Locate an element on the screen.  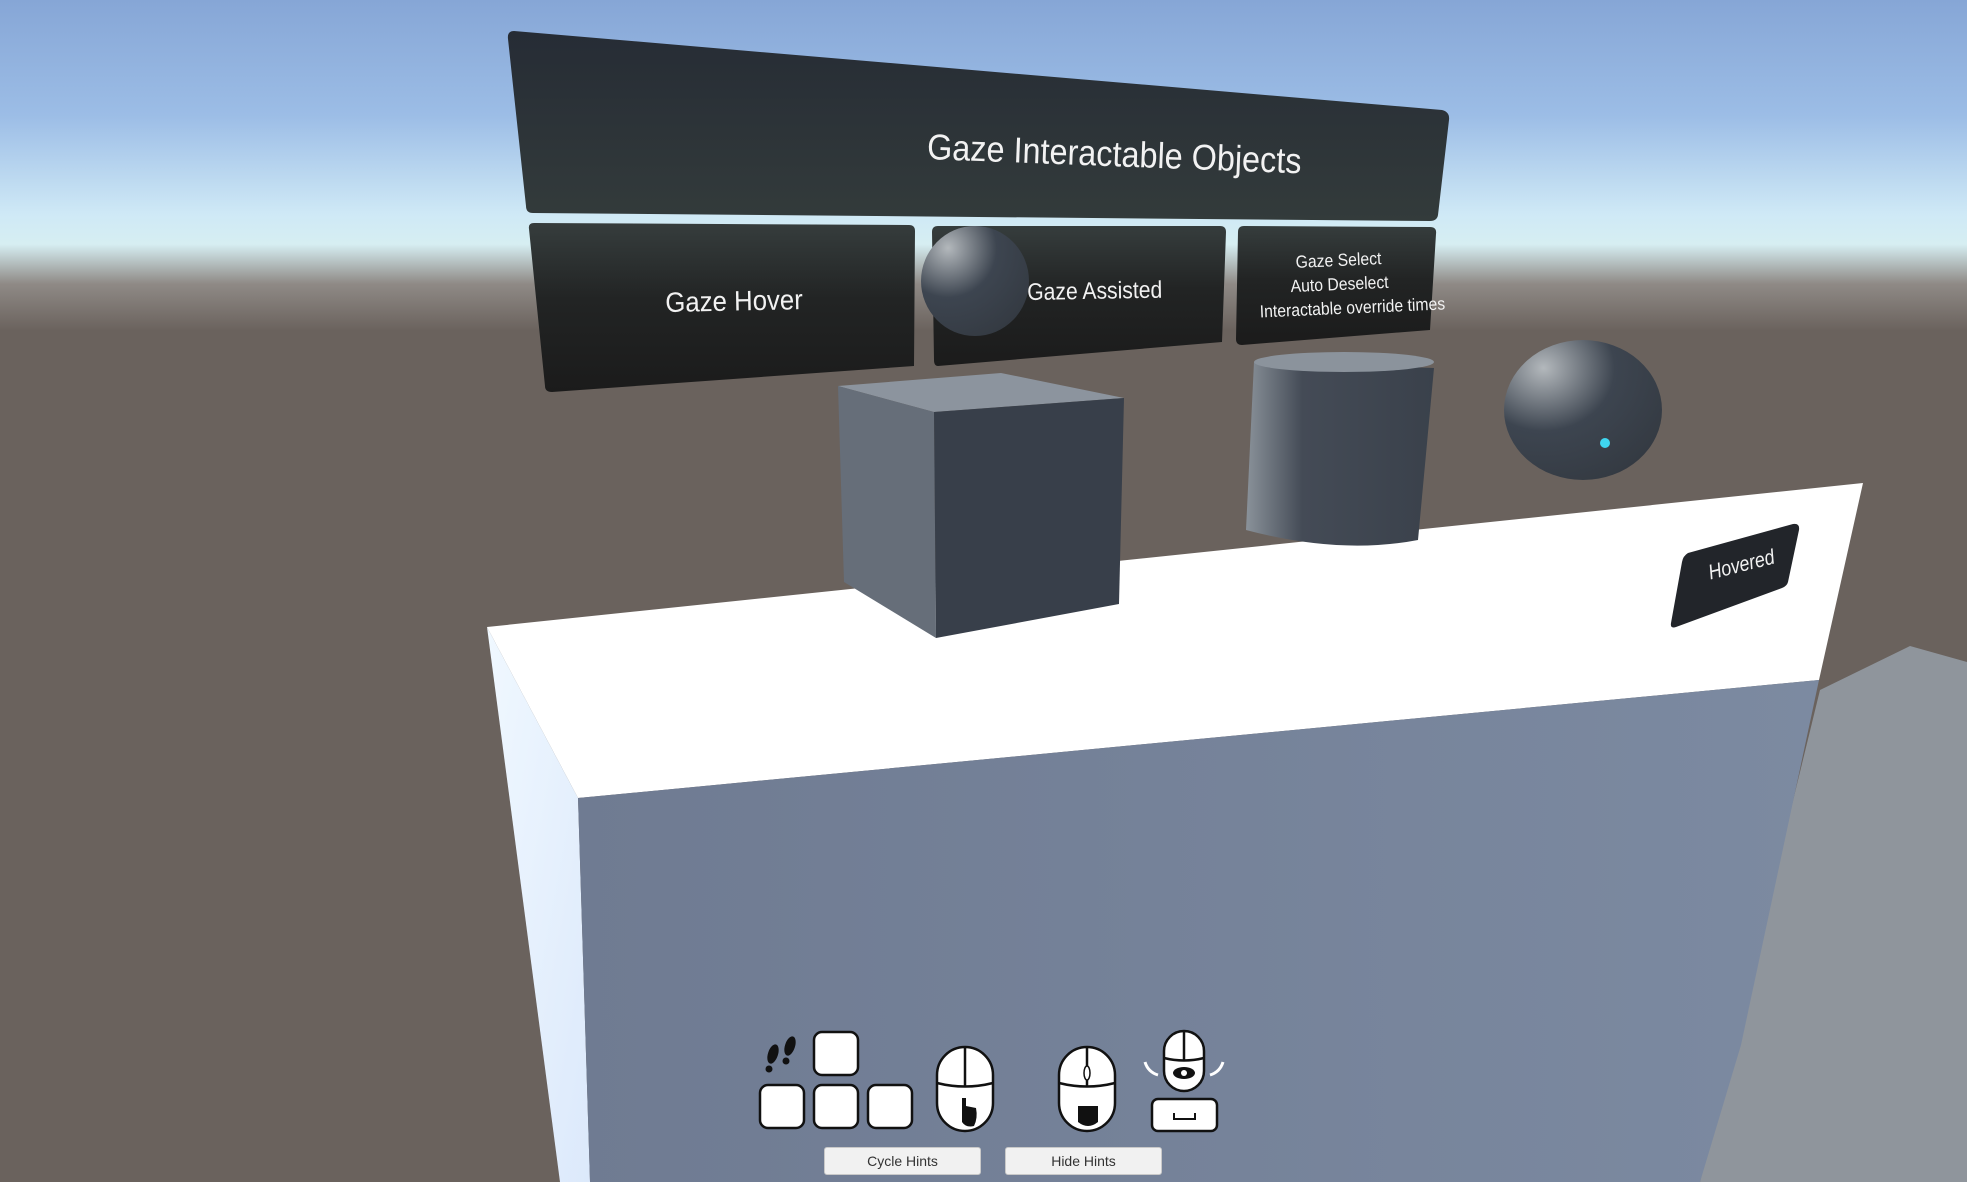
gaze-reticle-dot is located at coordinates (1605, 443).